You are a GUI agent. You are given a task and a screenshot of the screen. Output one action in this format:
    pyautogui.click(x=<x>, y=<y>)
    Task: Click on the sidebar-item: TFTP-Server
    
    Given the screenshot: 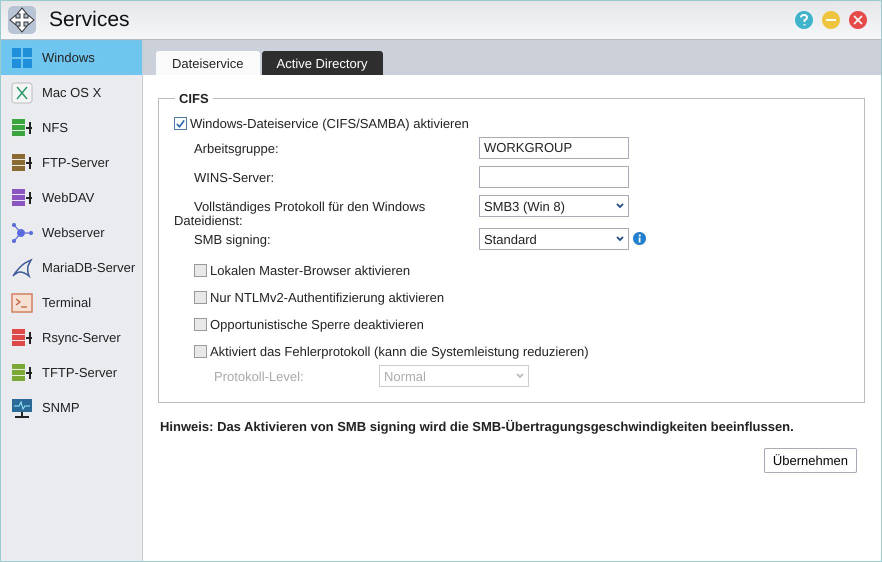 What is the action you would take?
    pyautogui.click(x=71, y=372)
    